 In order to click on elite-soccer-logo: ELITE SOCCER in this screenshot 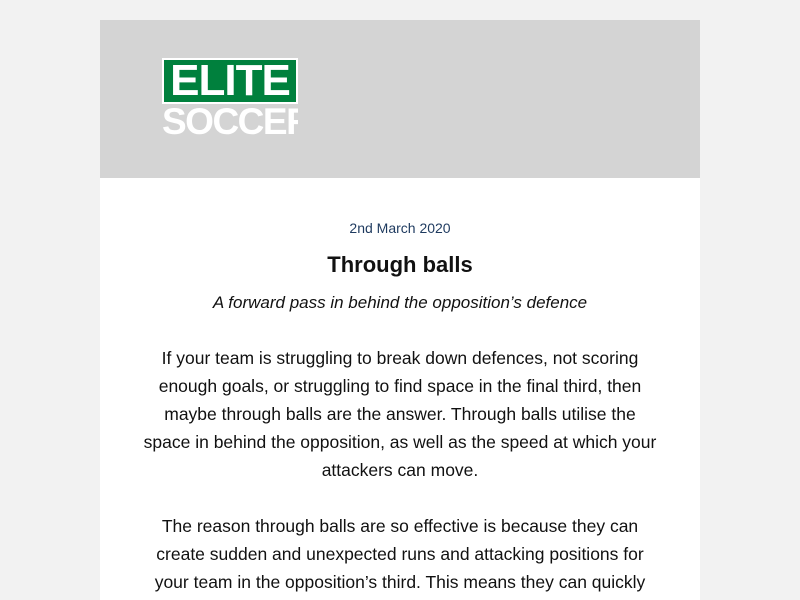, I will do `click(230, 99)`.